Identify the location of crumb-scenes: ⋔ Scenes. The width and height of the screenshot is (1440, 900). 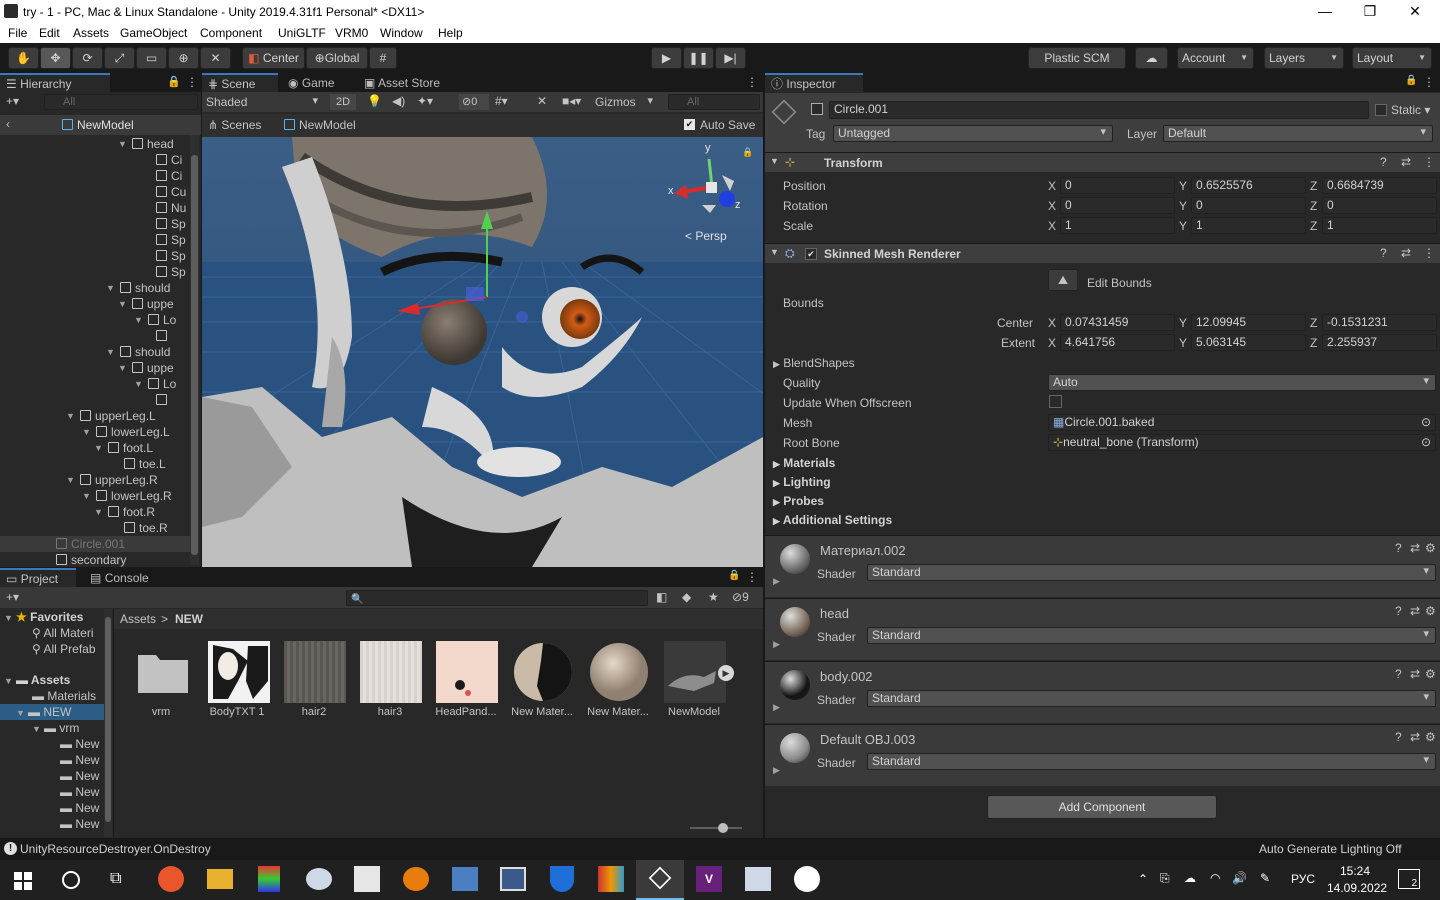
(234, 125).